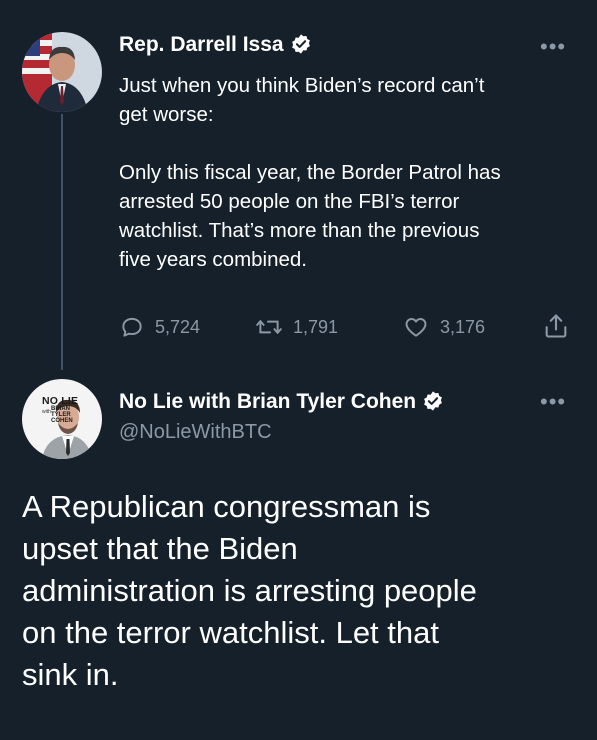  I want to click on avatar-logo-line4: COHEN, so click(62, 421).